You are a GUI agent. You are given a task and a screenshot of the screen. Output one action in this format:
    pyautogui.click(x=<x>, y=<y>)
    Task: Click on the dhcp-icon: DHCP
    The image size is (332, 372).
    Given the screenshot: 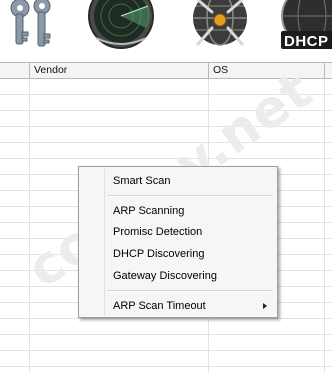 What is the action you would take?
    pyautogui.click(x=305, y=27)
    